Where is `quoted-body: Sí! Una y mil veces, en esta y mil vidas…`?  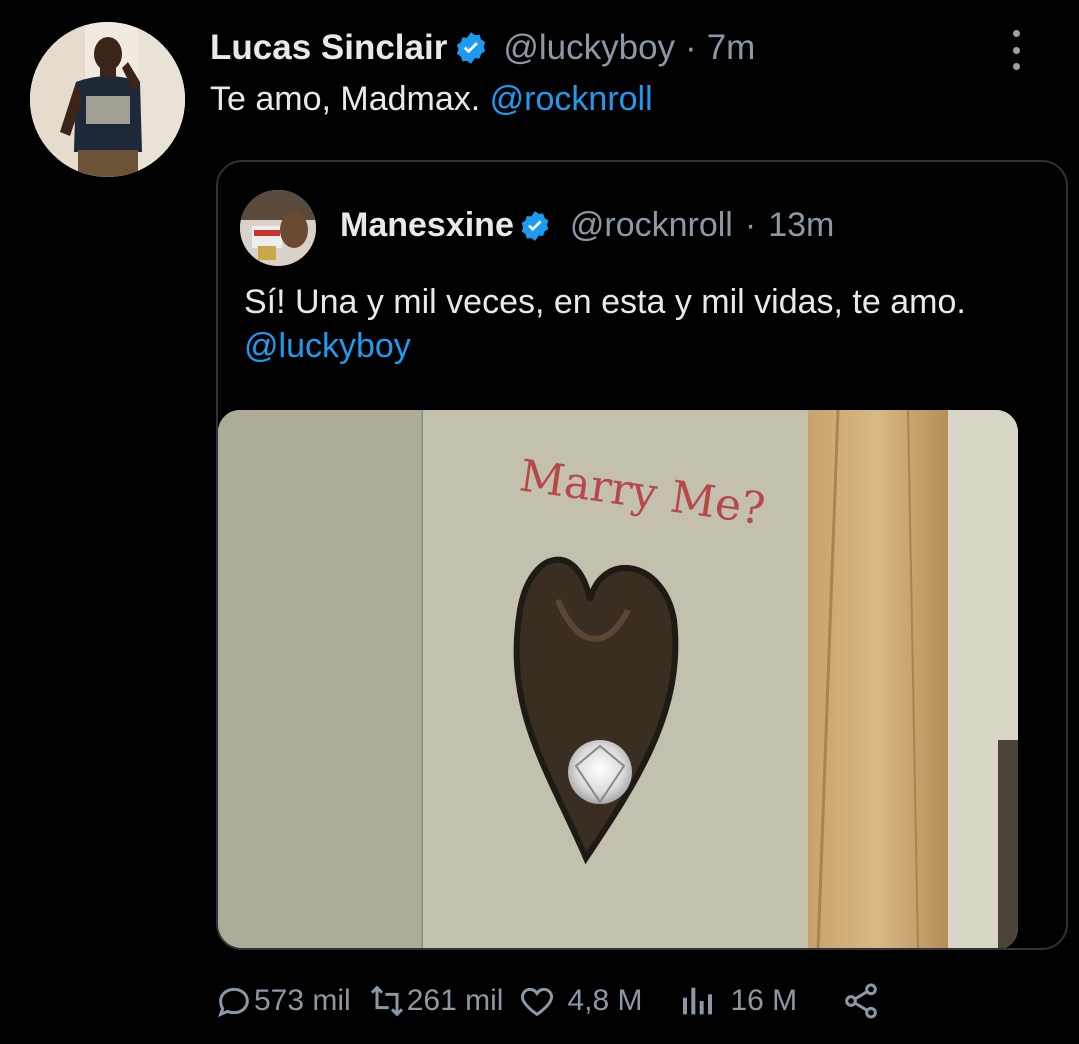
quoted-body: Sí! Una y mil veces, en esta y mil vidas… is located at coordinates (605, 302).